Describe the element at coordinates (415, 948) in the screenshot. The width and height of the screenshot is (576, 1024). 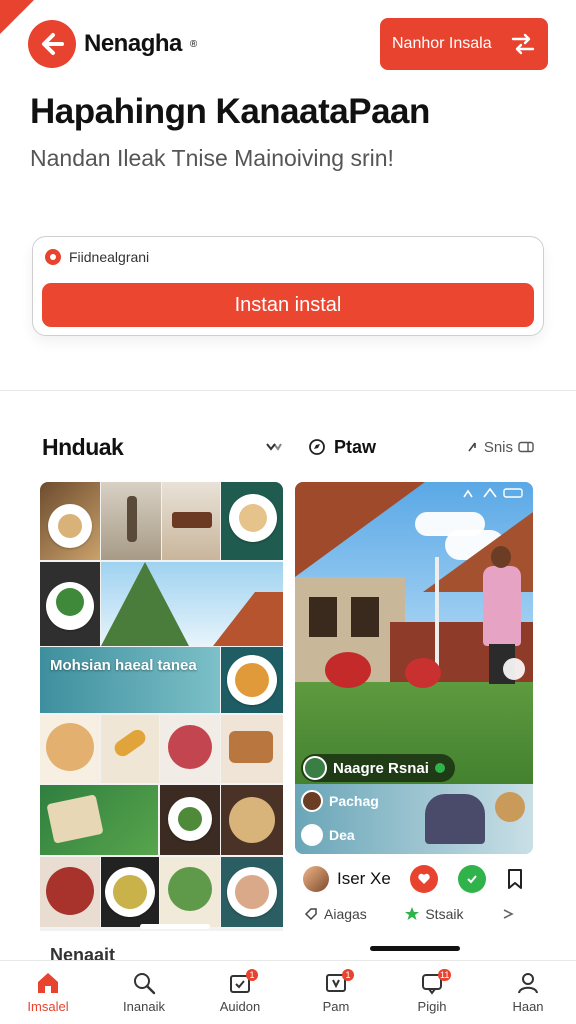
I see `home-indicator` at that location.